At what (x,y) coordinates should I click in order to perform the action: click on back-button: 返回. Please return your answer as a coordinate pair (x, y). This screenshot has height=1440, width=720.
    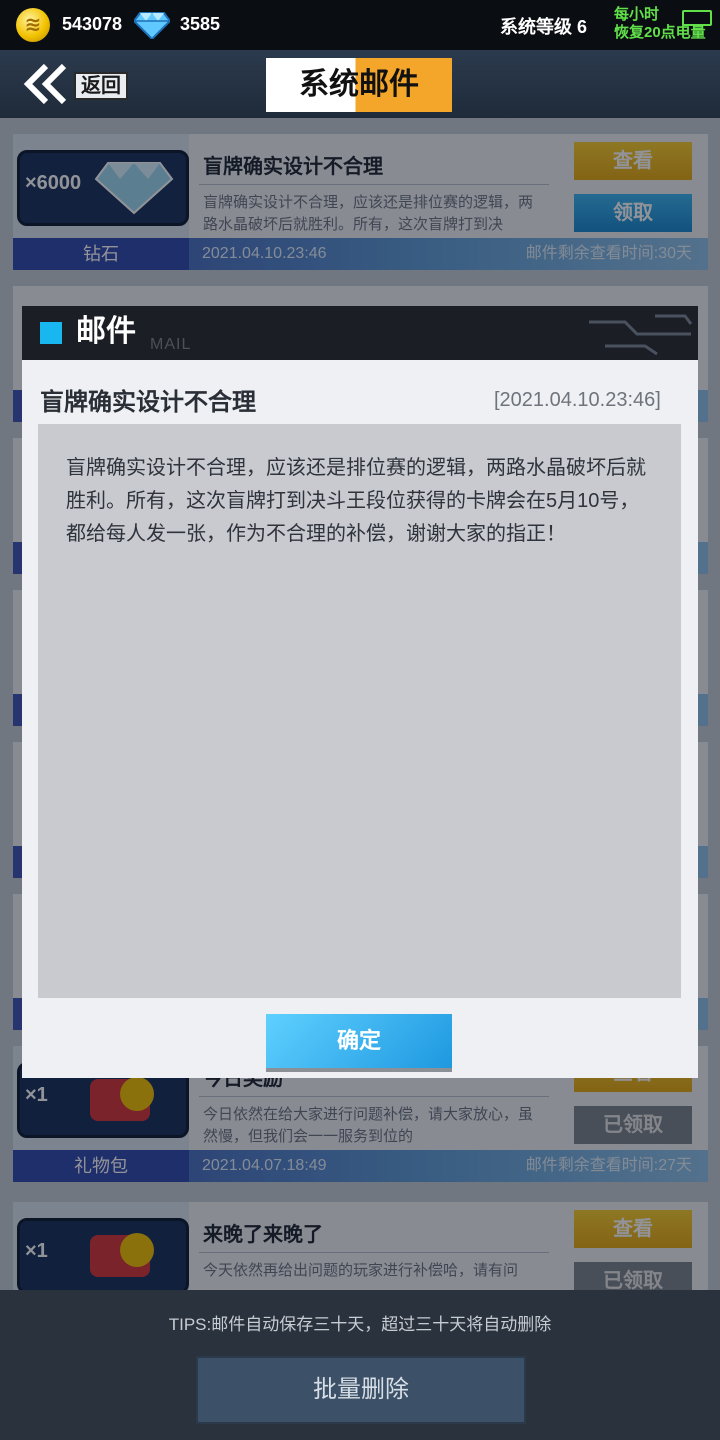
    Looking at the image, I should click on (101, 86).